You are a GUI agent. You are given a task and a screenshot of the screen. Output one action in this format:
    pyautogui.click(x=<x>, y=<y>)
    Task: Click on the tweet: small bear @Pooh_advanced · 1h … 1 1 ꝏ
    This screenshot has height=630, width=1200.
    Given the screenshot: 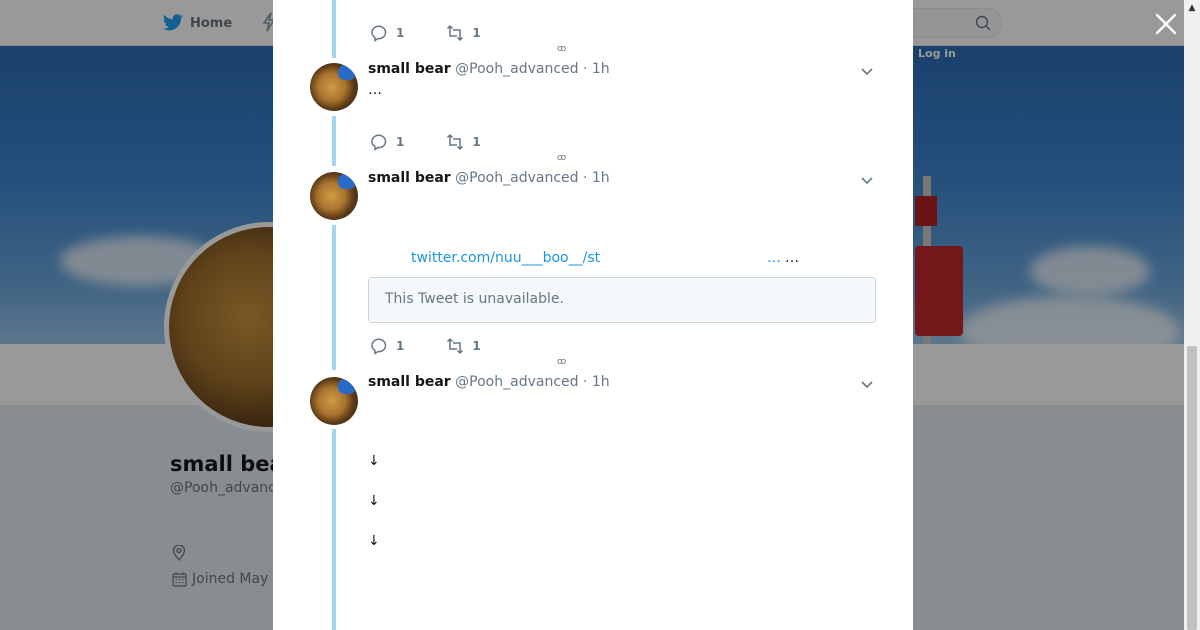 What is the action you would take?
    pyautogui.click(x=593, y=111)
    